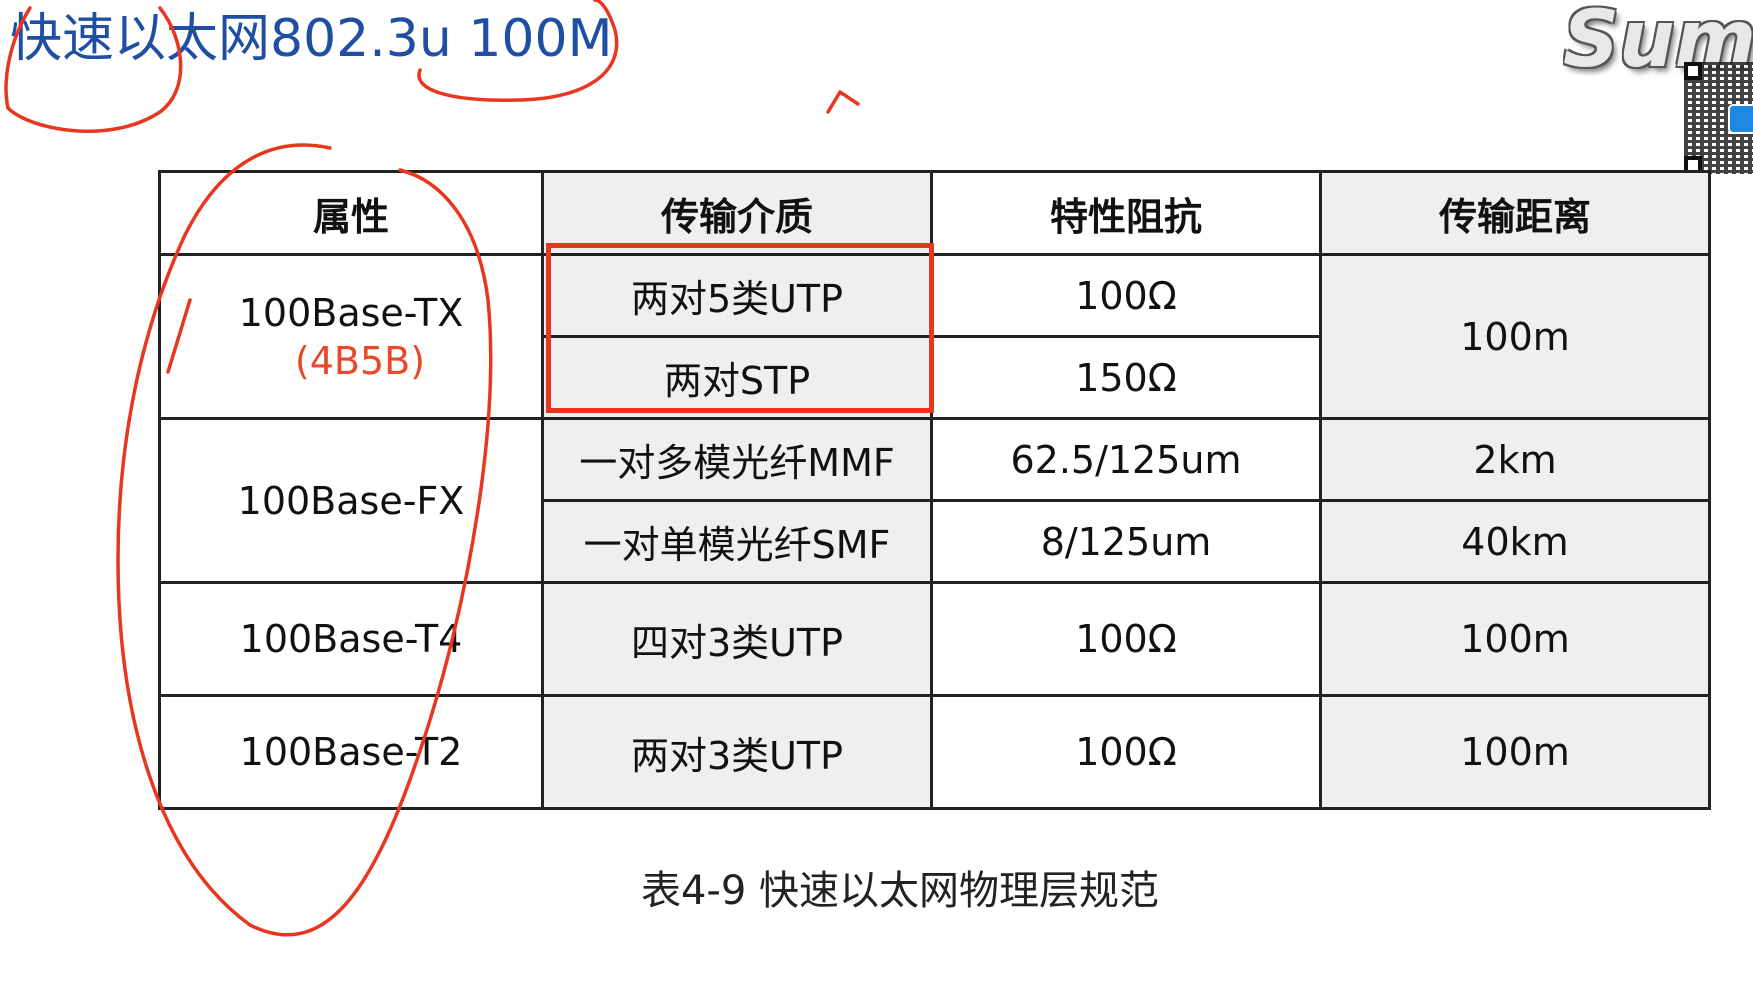 The width and height of the screenshot is (1753, 982). I want to click on attribute-cell: 100Base-FX, so click(351, 500).